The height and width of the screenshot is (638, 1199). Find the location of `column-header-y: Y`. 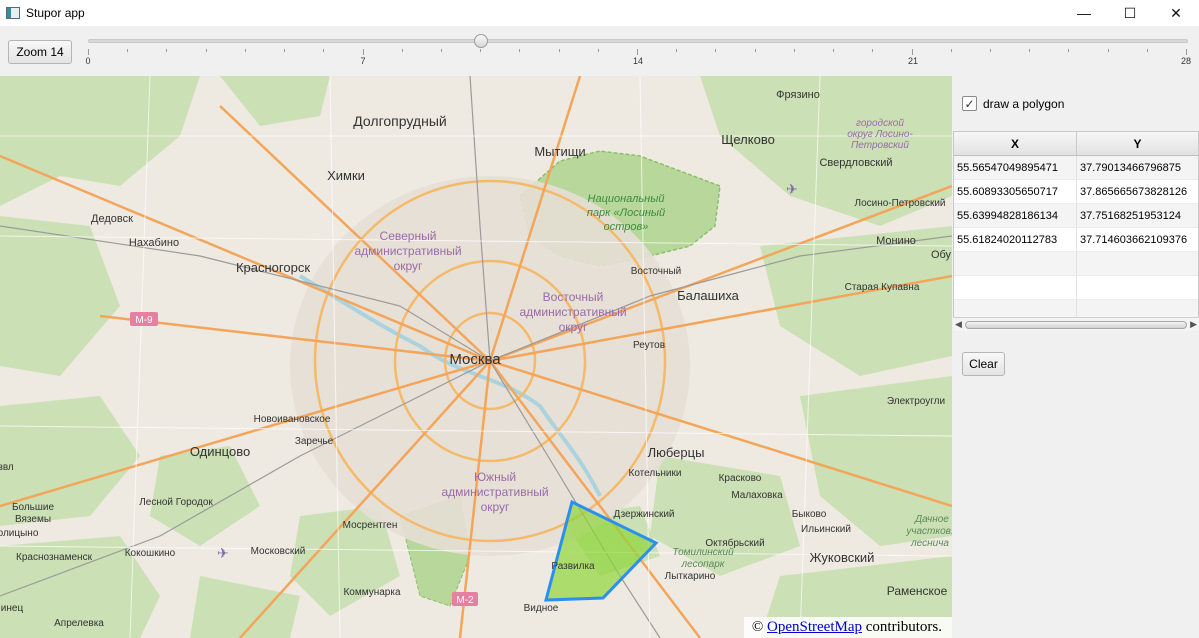

column-header-y: Y is located at coordinates (1137, 143).